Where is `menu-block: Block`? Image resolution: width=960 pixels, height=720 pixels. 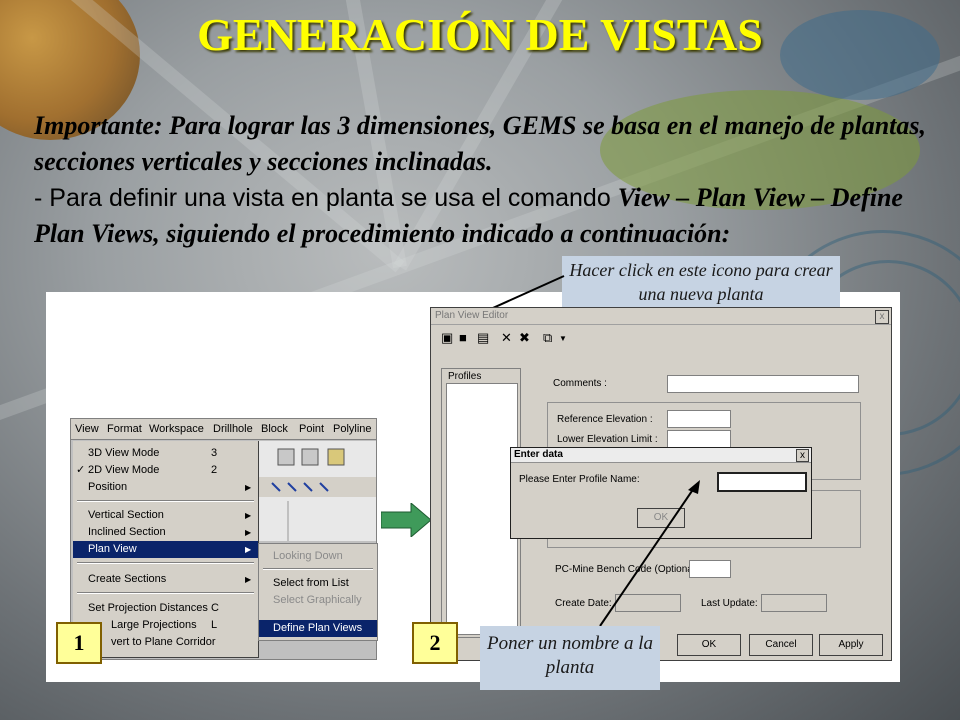
menu-block: Block is located at coordinates (274, 429).